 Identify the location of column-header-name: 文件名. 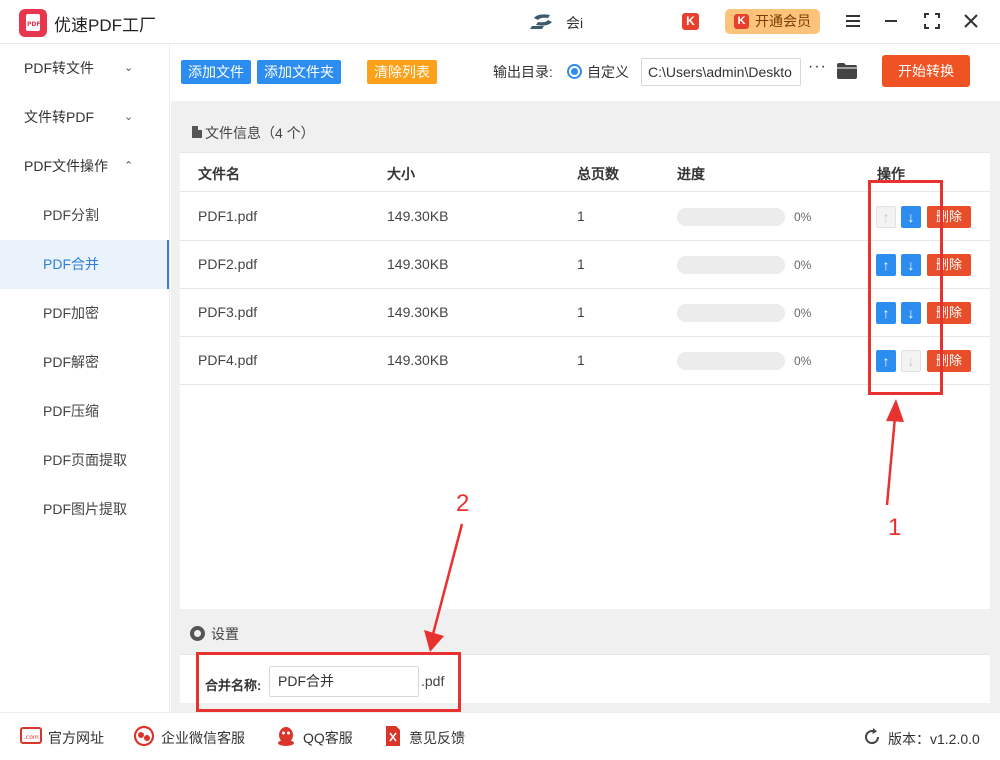
(219, 174).